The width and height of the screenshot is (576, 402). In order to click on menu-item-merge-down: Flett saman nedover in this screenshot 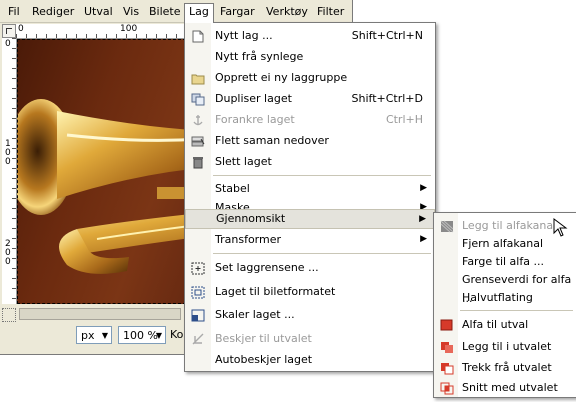, I will do `click(310, 140)`.